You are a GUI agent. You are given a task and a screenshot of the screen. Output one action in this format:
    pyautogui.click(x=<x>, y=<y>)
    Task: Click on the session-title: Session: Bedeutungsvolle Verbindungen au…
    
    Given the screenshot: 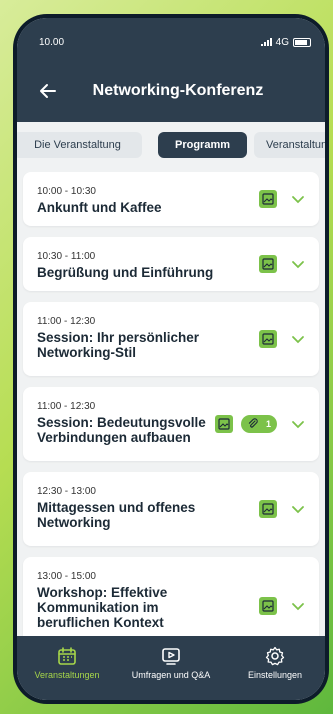 What is the action you would take?
    pyautogui.click(x=121, y=430)
    